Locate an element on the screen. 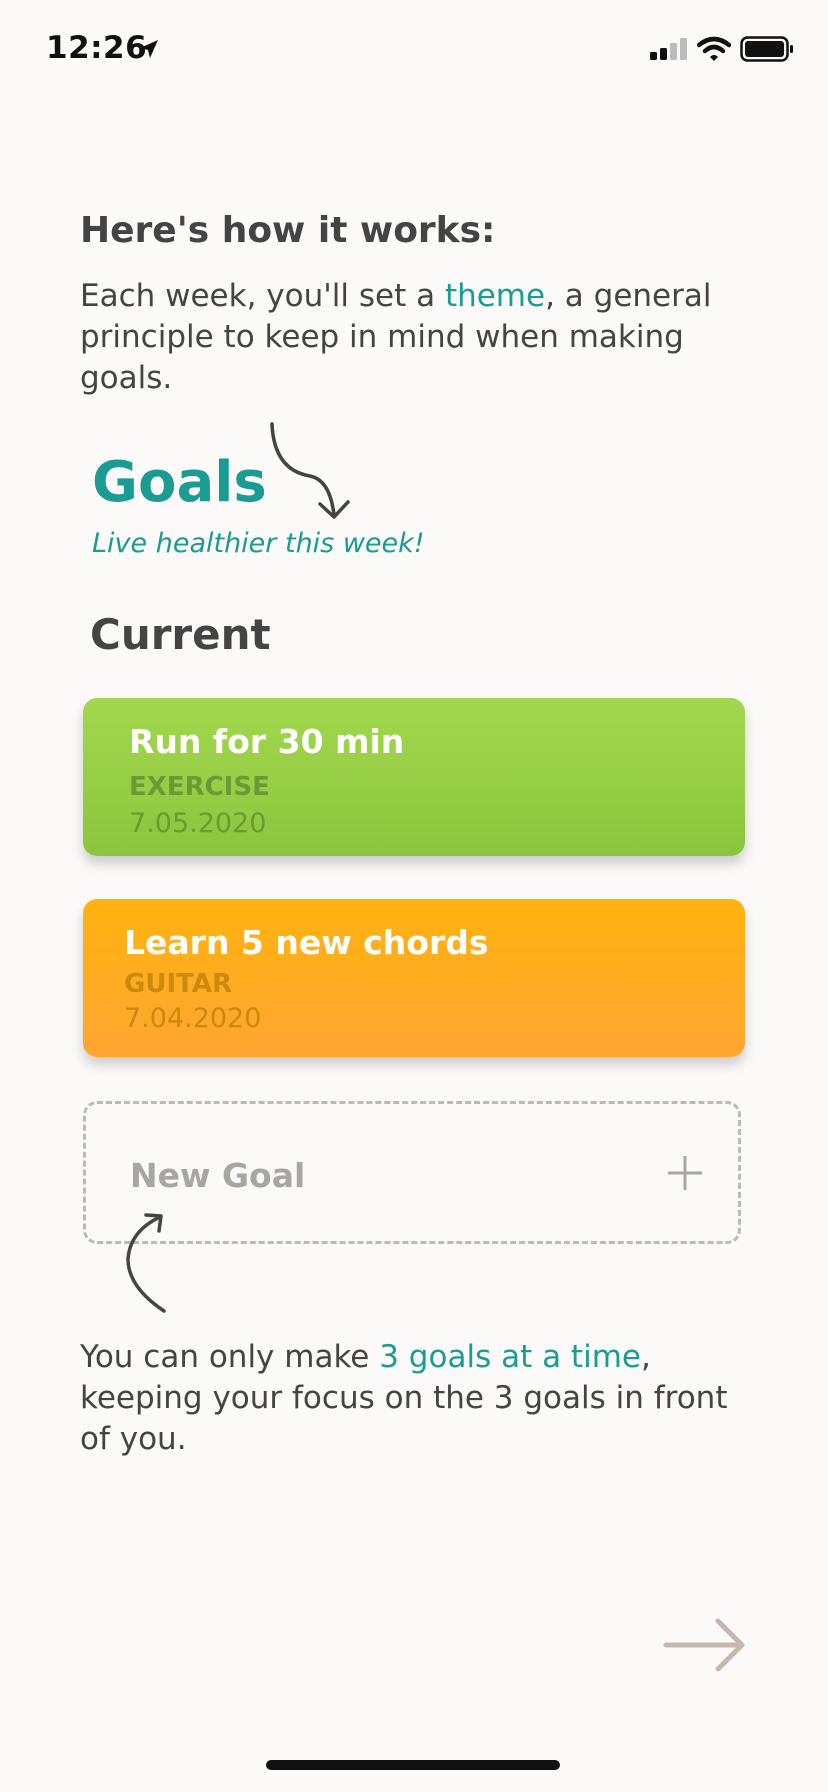 The height and width of the screenshot is (1792, 828). current-section-title: Current is located at coordinates (180, 634).